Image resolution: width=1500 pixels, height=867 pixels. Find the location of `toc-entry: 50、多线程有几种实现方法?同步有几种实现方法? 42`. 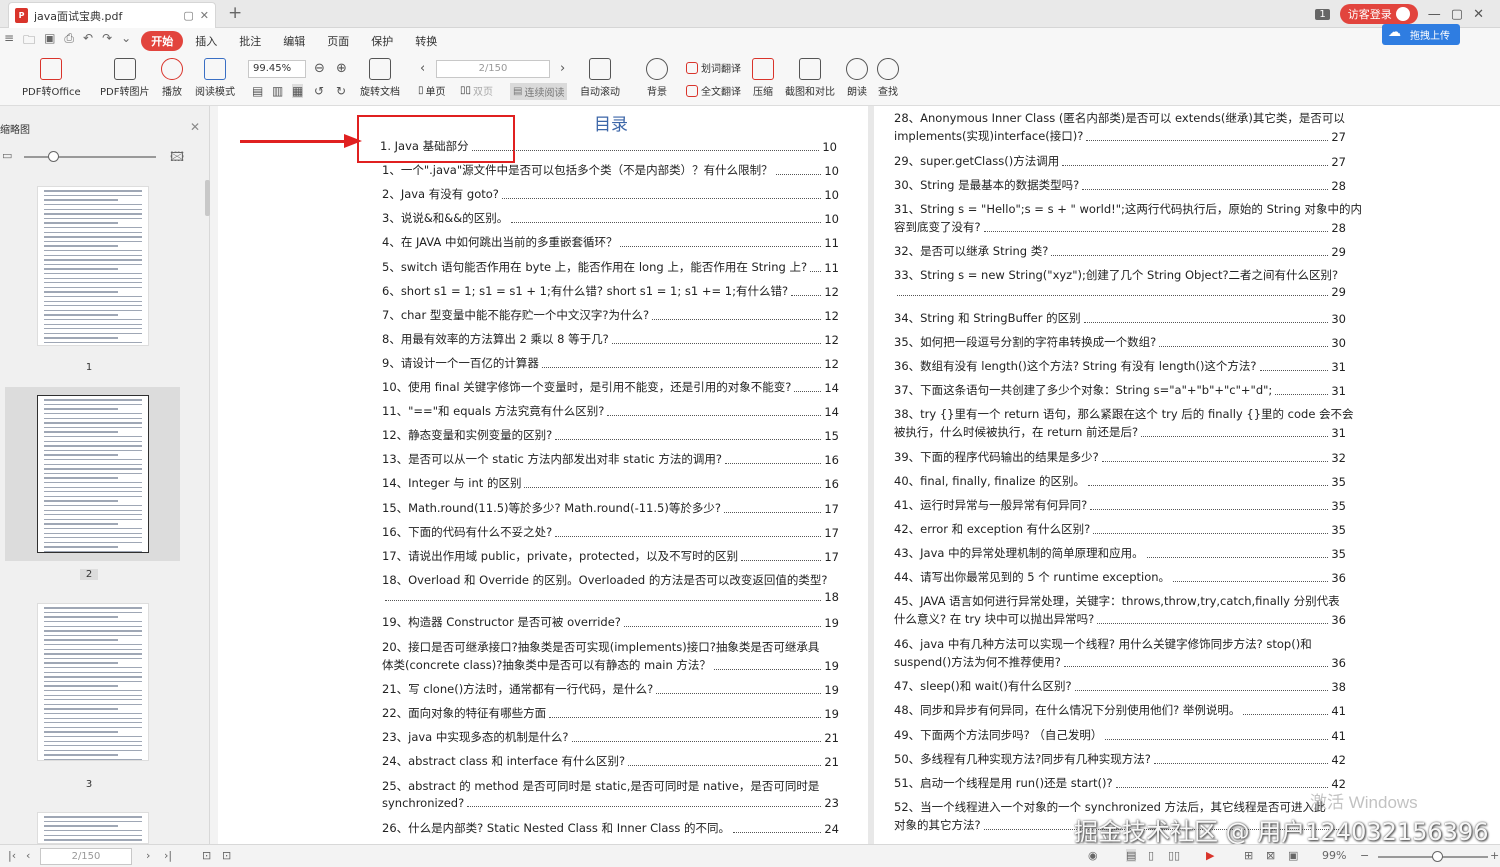

toc-entry: 50、多线程有几种实现方法?同步有几种实现方法? 42 is located at coordinates (1120, 759).